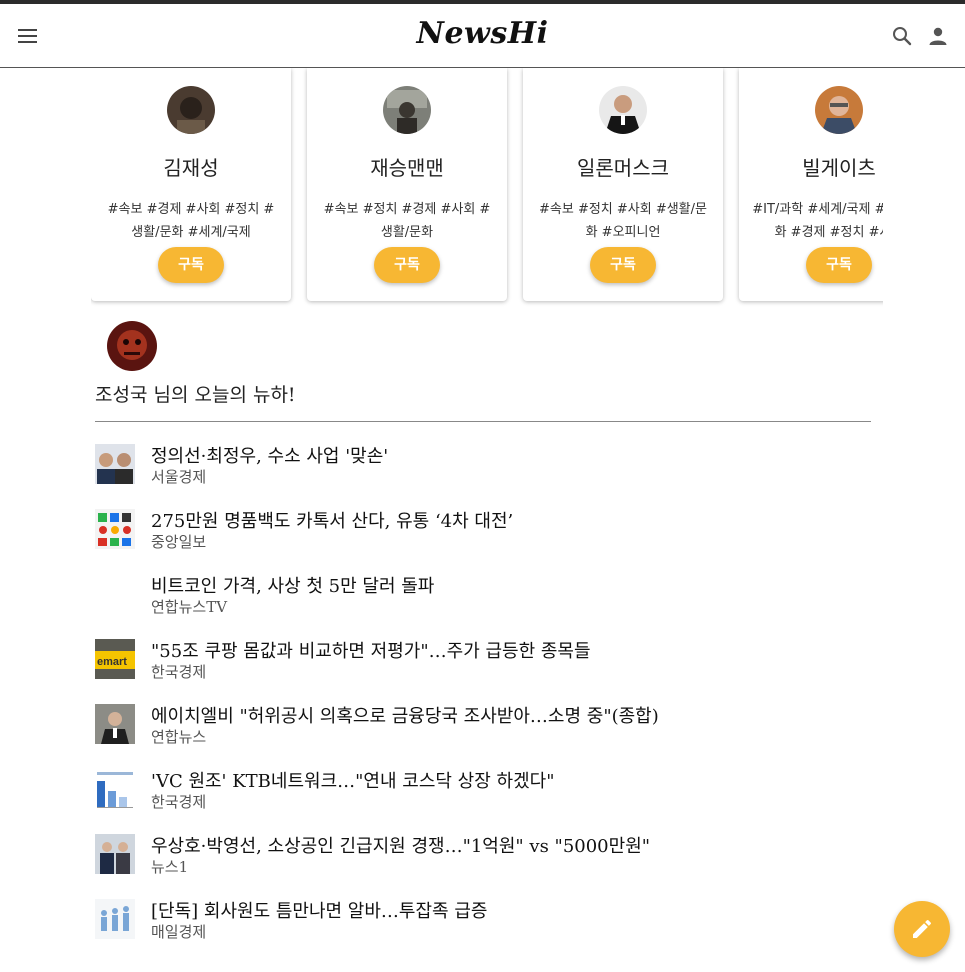 This screenshot has height=972, width=965. Describe the element at coordinates (195, 395) in the screenshot. I see `greeting-text: 조성국 님의 오늘의 뉴하!` at that location.